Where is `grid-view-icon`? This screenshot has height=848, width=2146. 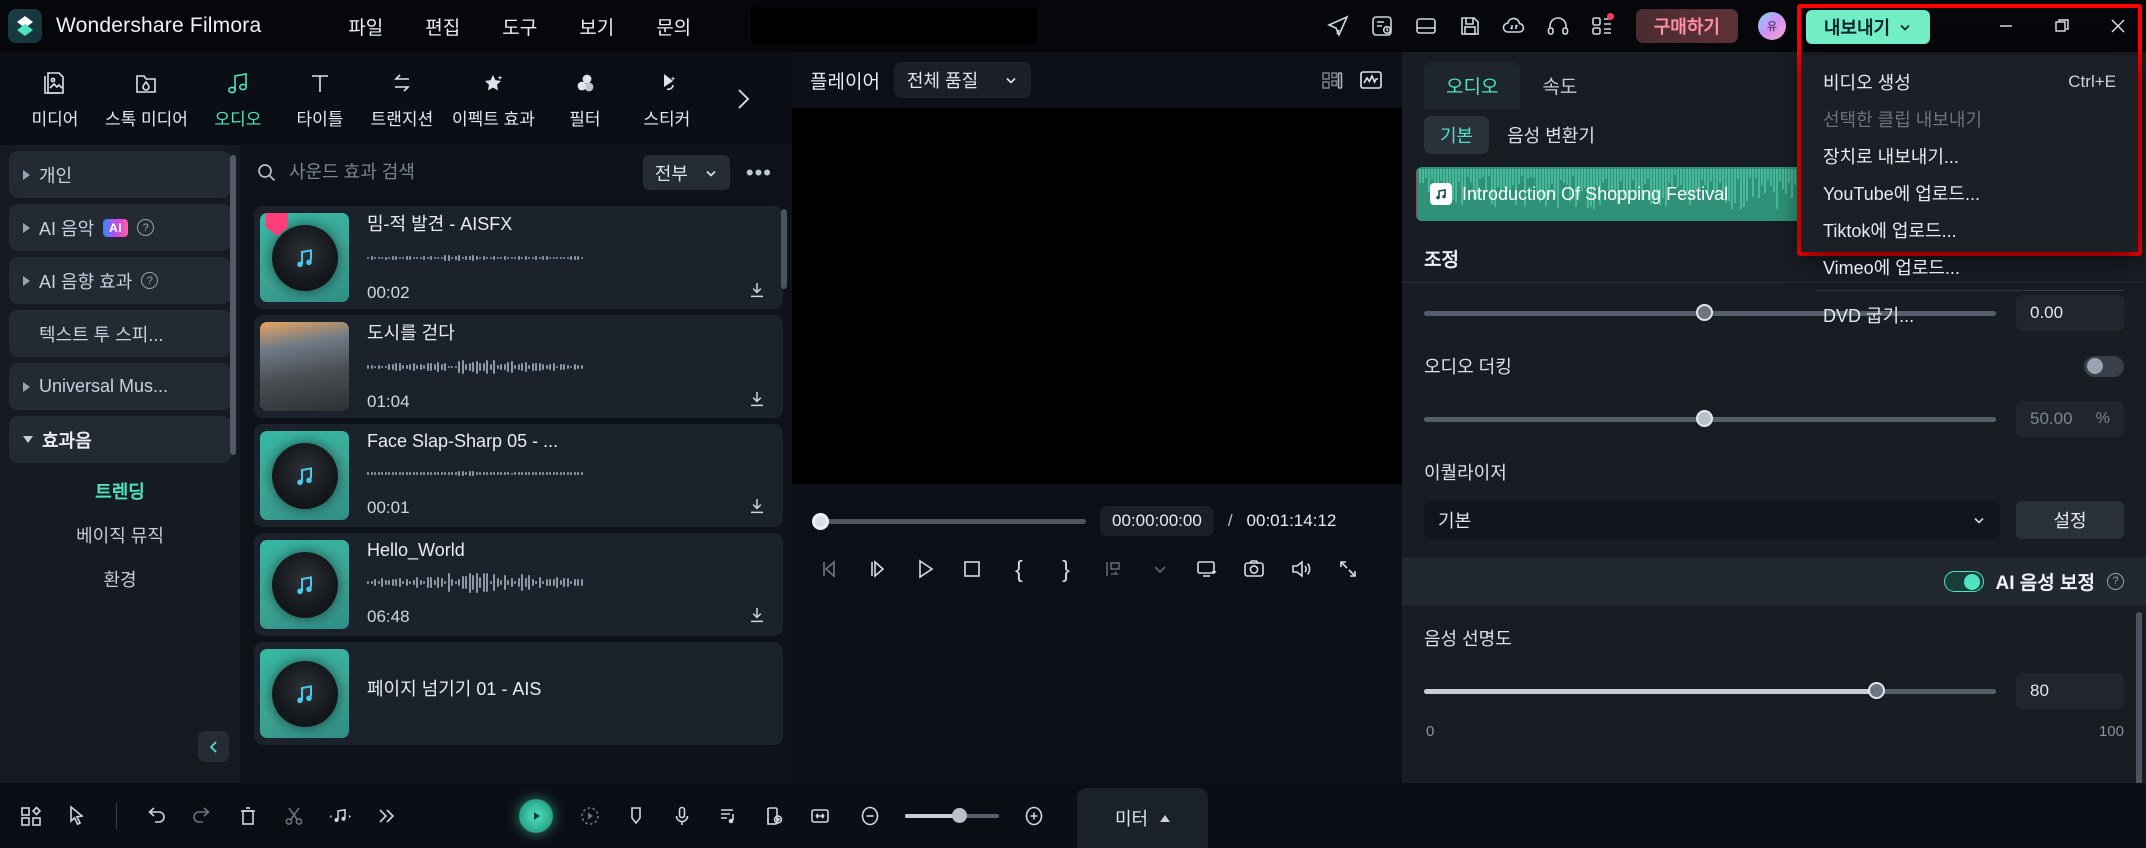 grid-view-icon is located at coordinates (1332, 80).